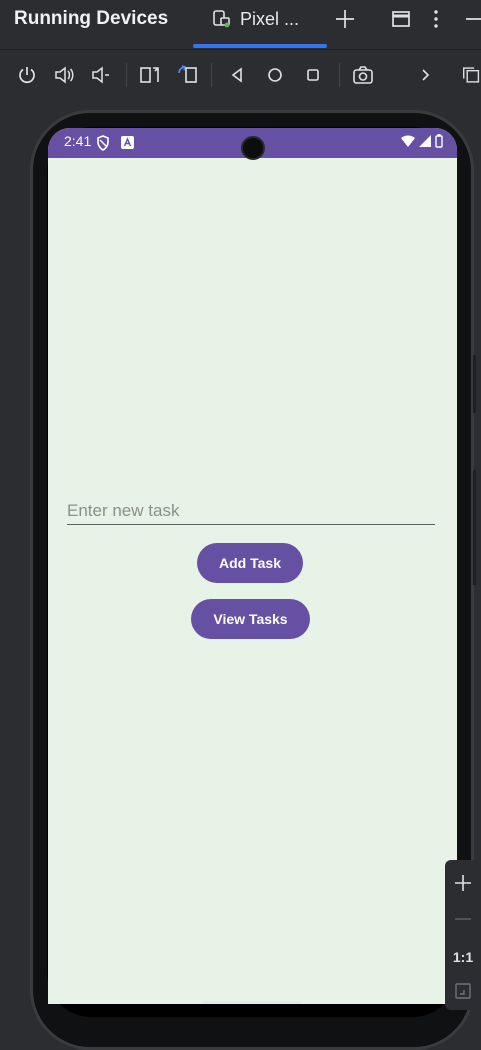 The width and height of the screenshot is (481, 1050). What do you see at coordinates (474, 384) in the screenshot?
I see `power-key` at bounding box center [474, 384].